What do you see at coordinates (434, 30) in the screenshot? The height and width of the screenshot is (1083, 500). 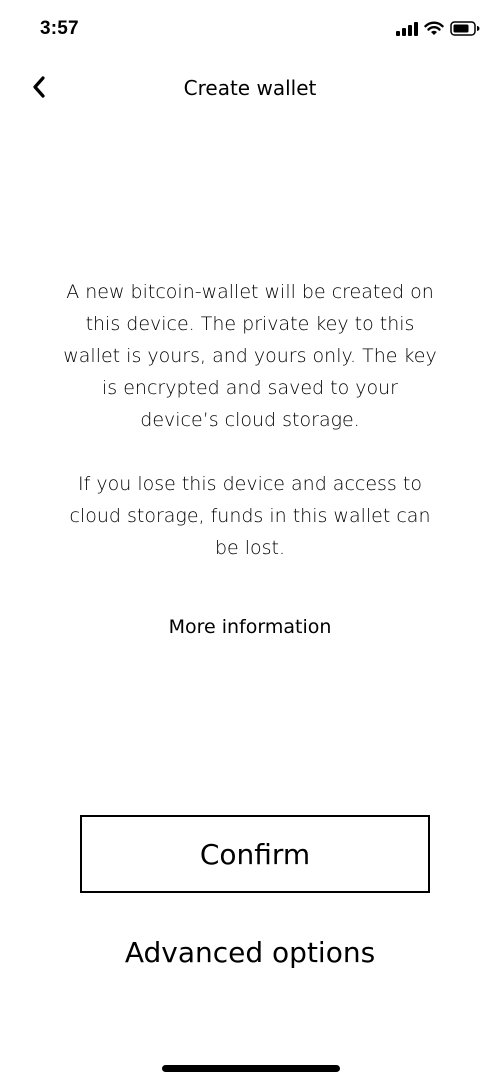 I see `wifi-icon` at bounding box center [434, 30].